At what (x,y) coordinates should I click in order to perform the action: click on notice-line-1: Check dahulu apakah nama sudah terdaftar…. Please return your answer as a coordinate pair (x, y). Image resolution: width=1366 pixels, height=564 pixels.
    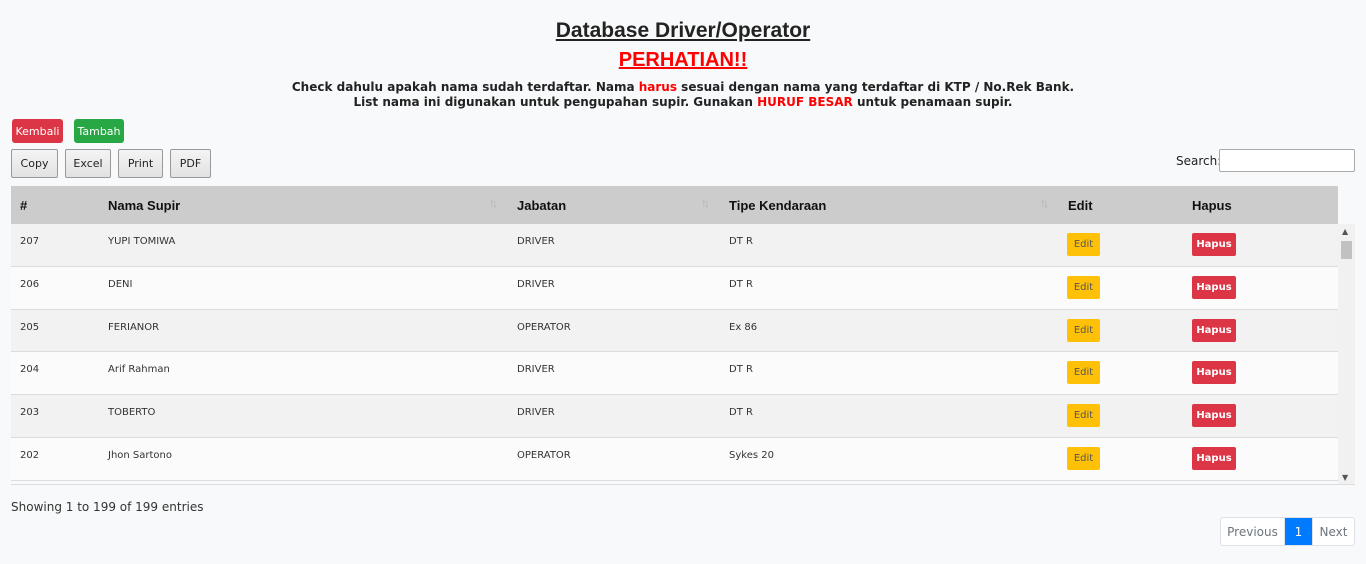
    Looking at the image, I should click on (683, 87).